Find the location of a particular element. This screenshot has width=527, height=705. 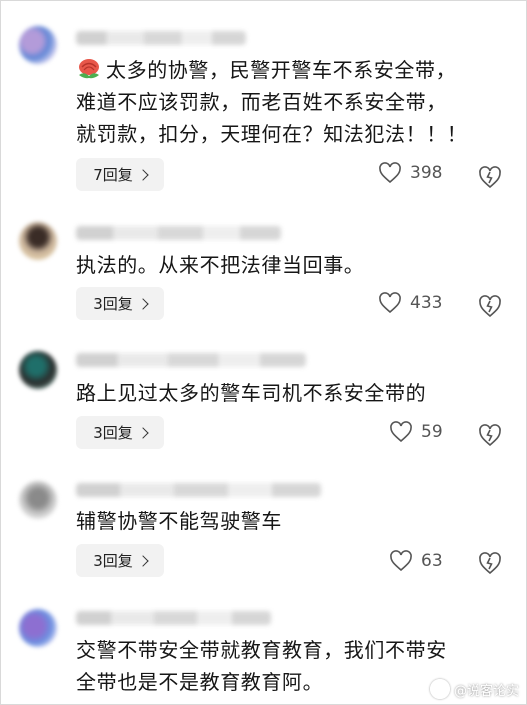

like-count: 433 is located at coordinates (426, 303).